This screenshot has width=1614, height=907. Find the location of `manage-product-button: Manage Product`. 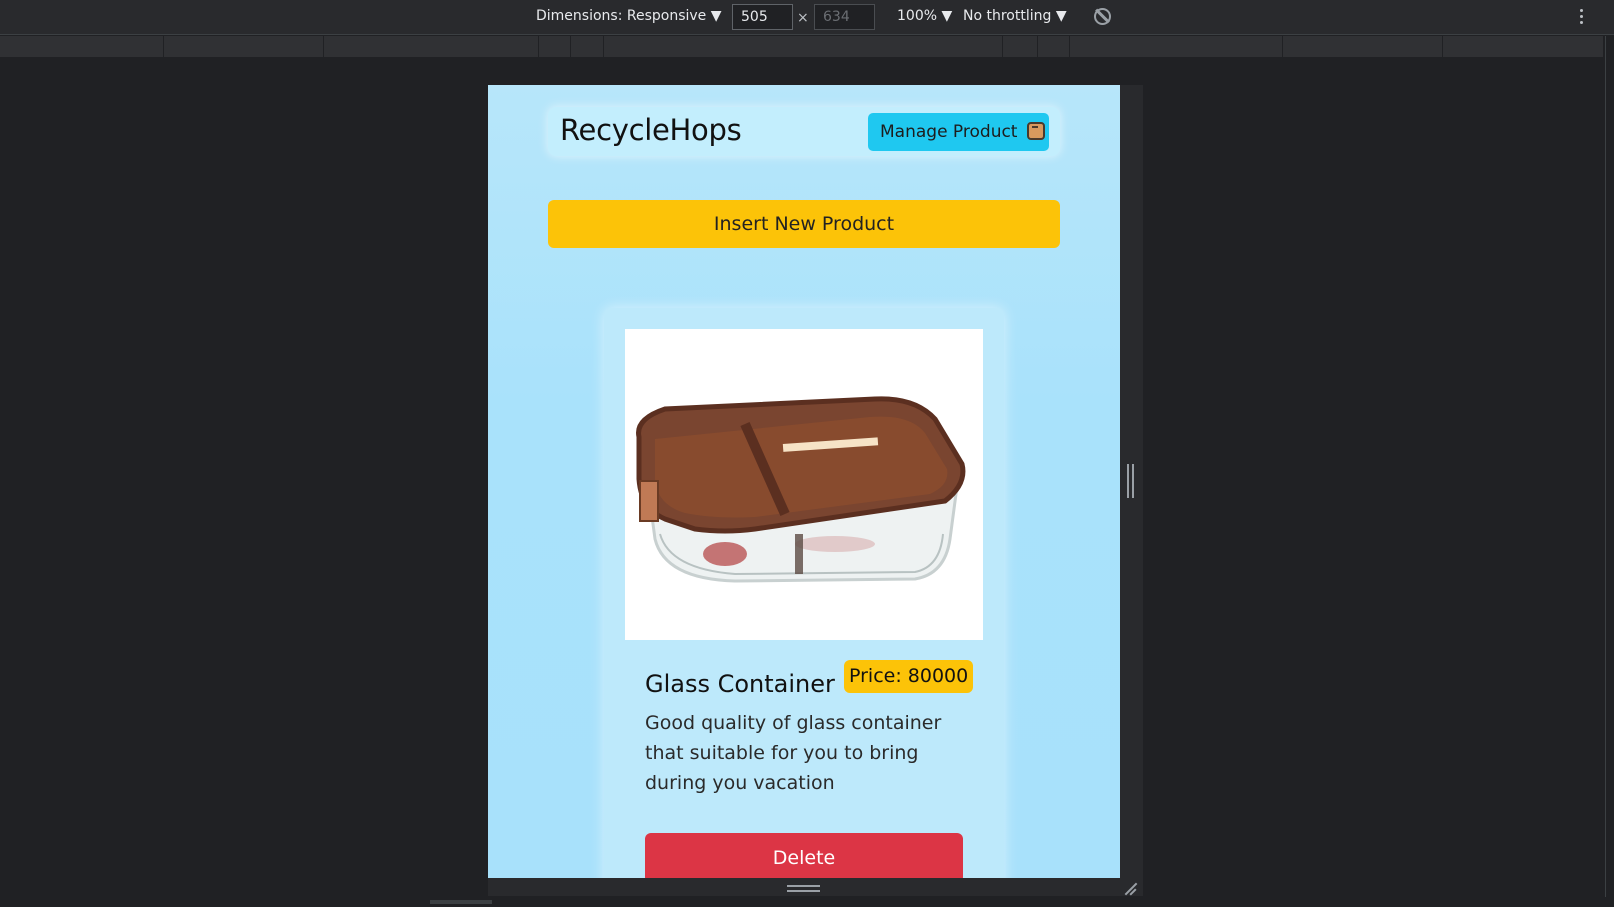

manage-product-button: Manage Product is located at coordinates (958, 132).